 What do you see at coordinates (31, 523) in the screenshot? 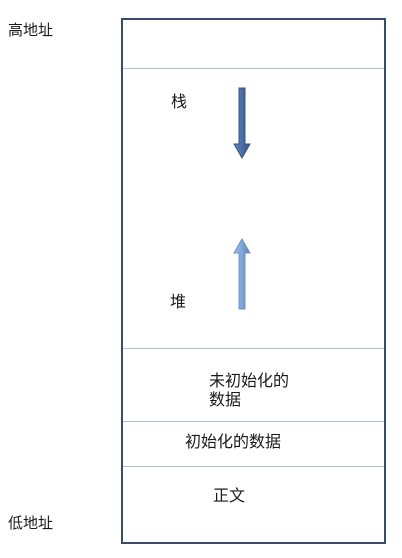
I see `low-address-label: 低地址` at bounding box center [31, 523].